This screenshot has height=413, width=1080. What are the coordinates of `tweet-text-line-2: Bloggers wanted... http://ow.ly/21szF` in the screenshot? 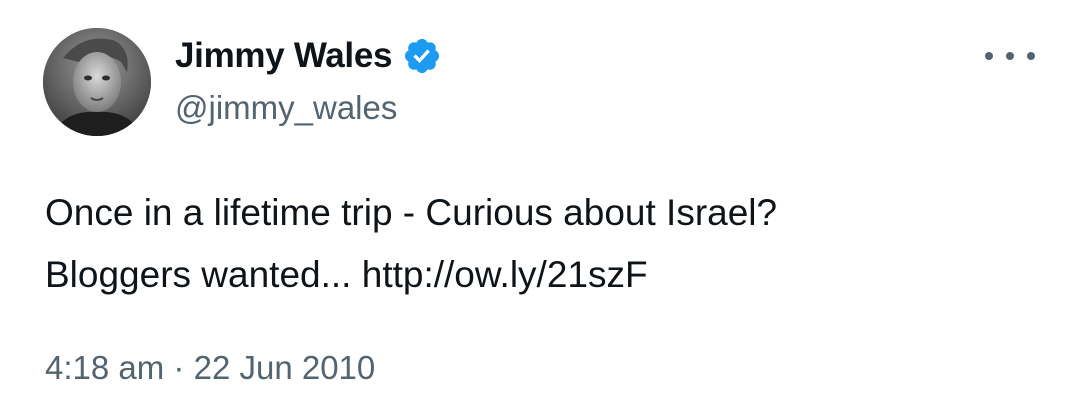 It's located at (545, 275).